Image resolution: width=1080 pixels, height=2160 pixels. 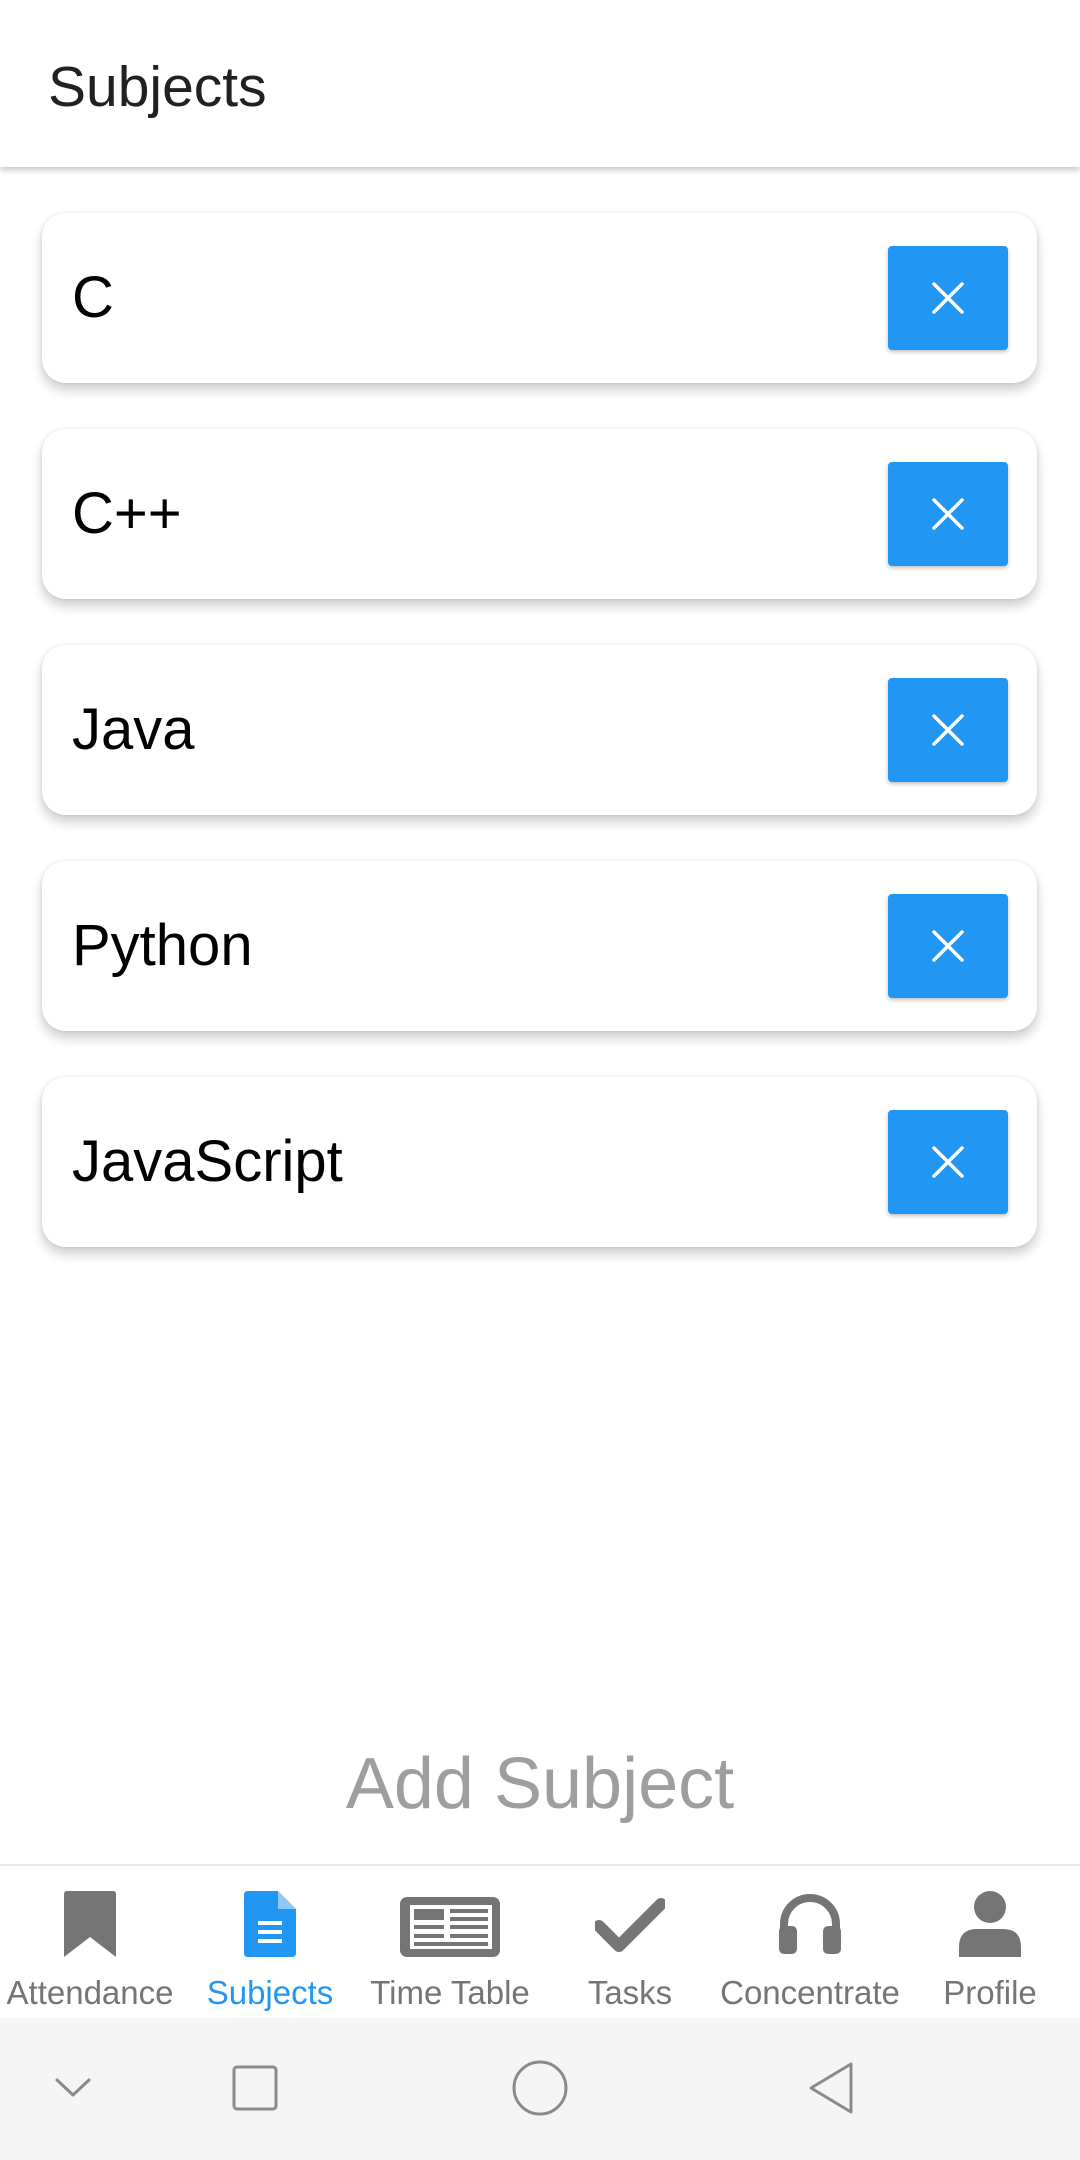 I want to click on tab-label: Concentrate, so click(x=810, y=1992).